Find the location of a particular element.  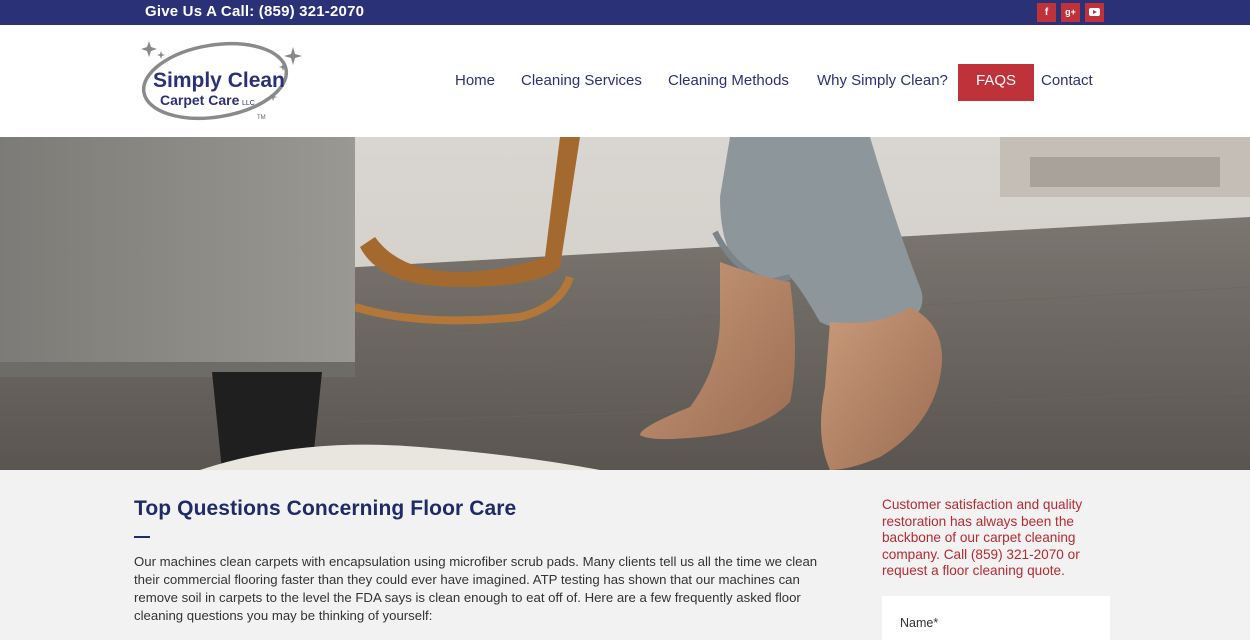

title-underline is located at coordinates (142, 537).